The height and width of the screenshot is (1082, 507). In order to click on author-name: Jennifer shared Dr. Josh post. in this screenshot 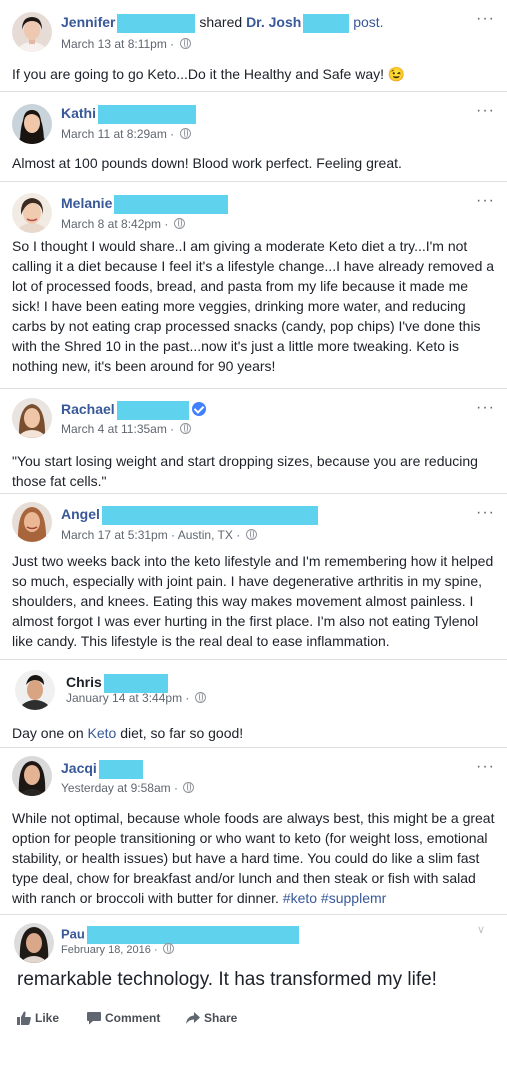, I will do `click(222, 23)`.